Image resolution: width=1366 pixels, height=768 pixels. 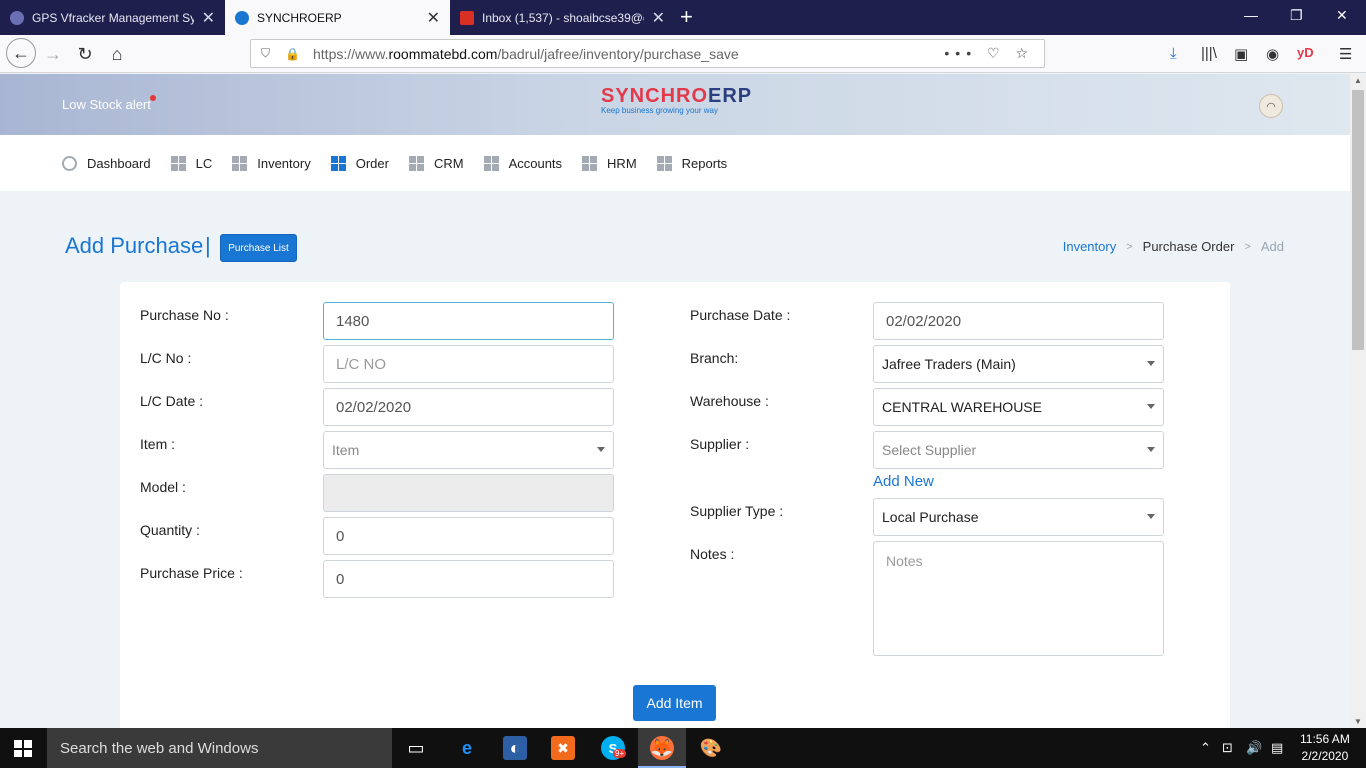 What do you see at coordinates (112, 17) in the screenshot?
I see `tab-gps-tracker: GPS Vfracker Management Syst ✕` at bounding box center [112, 17].